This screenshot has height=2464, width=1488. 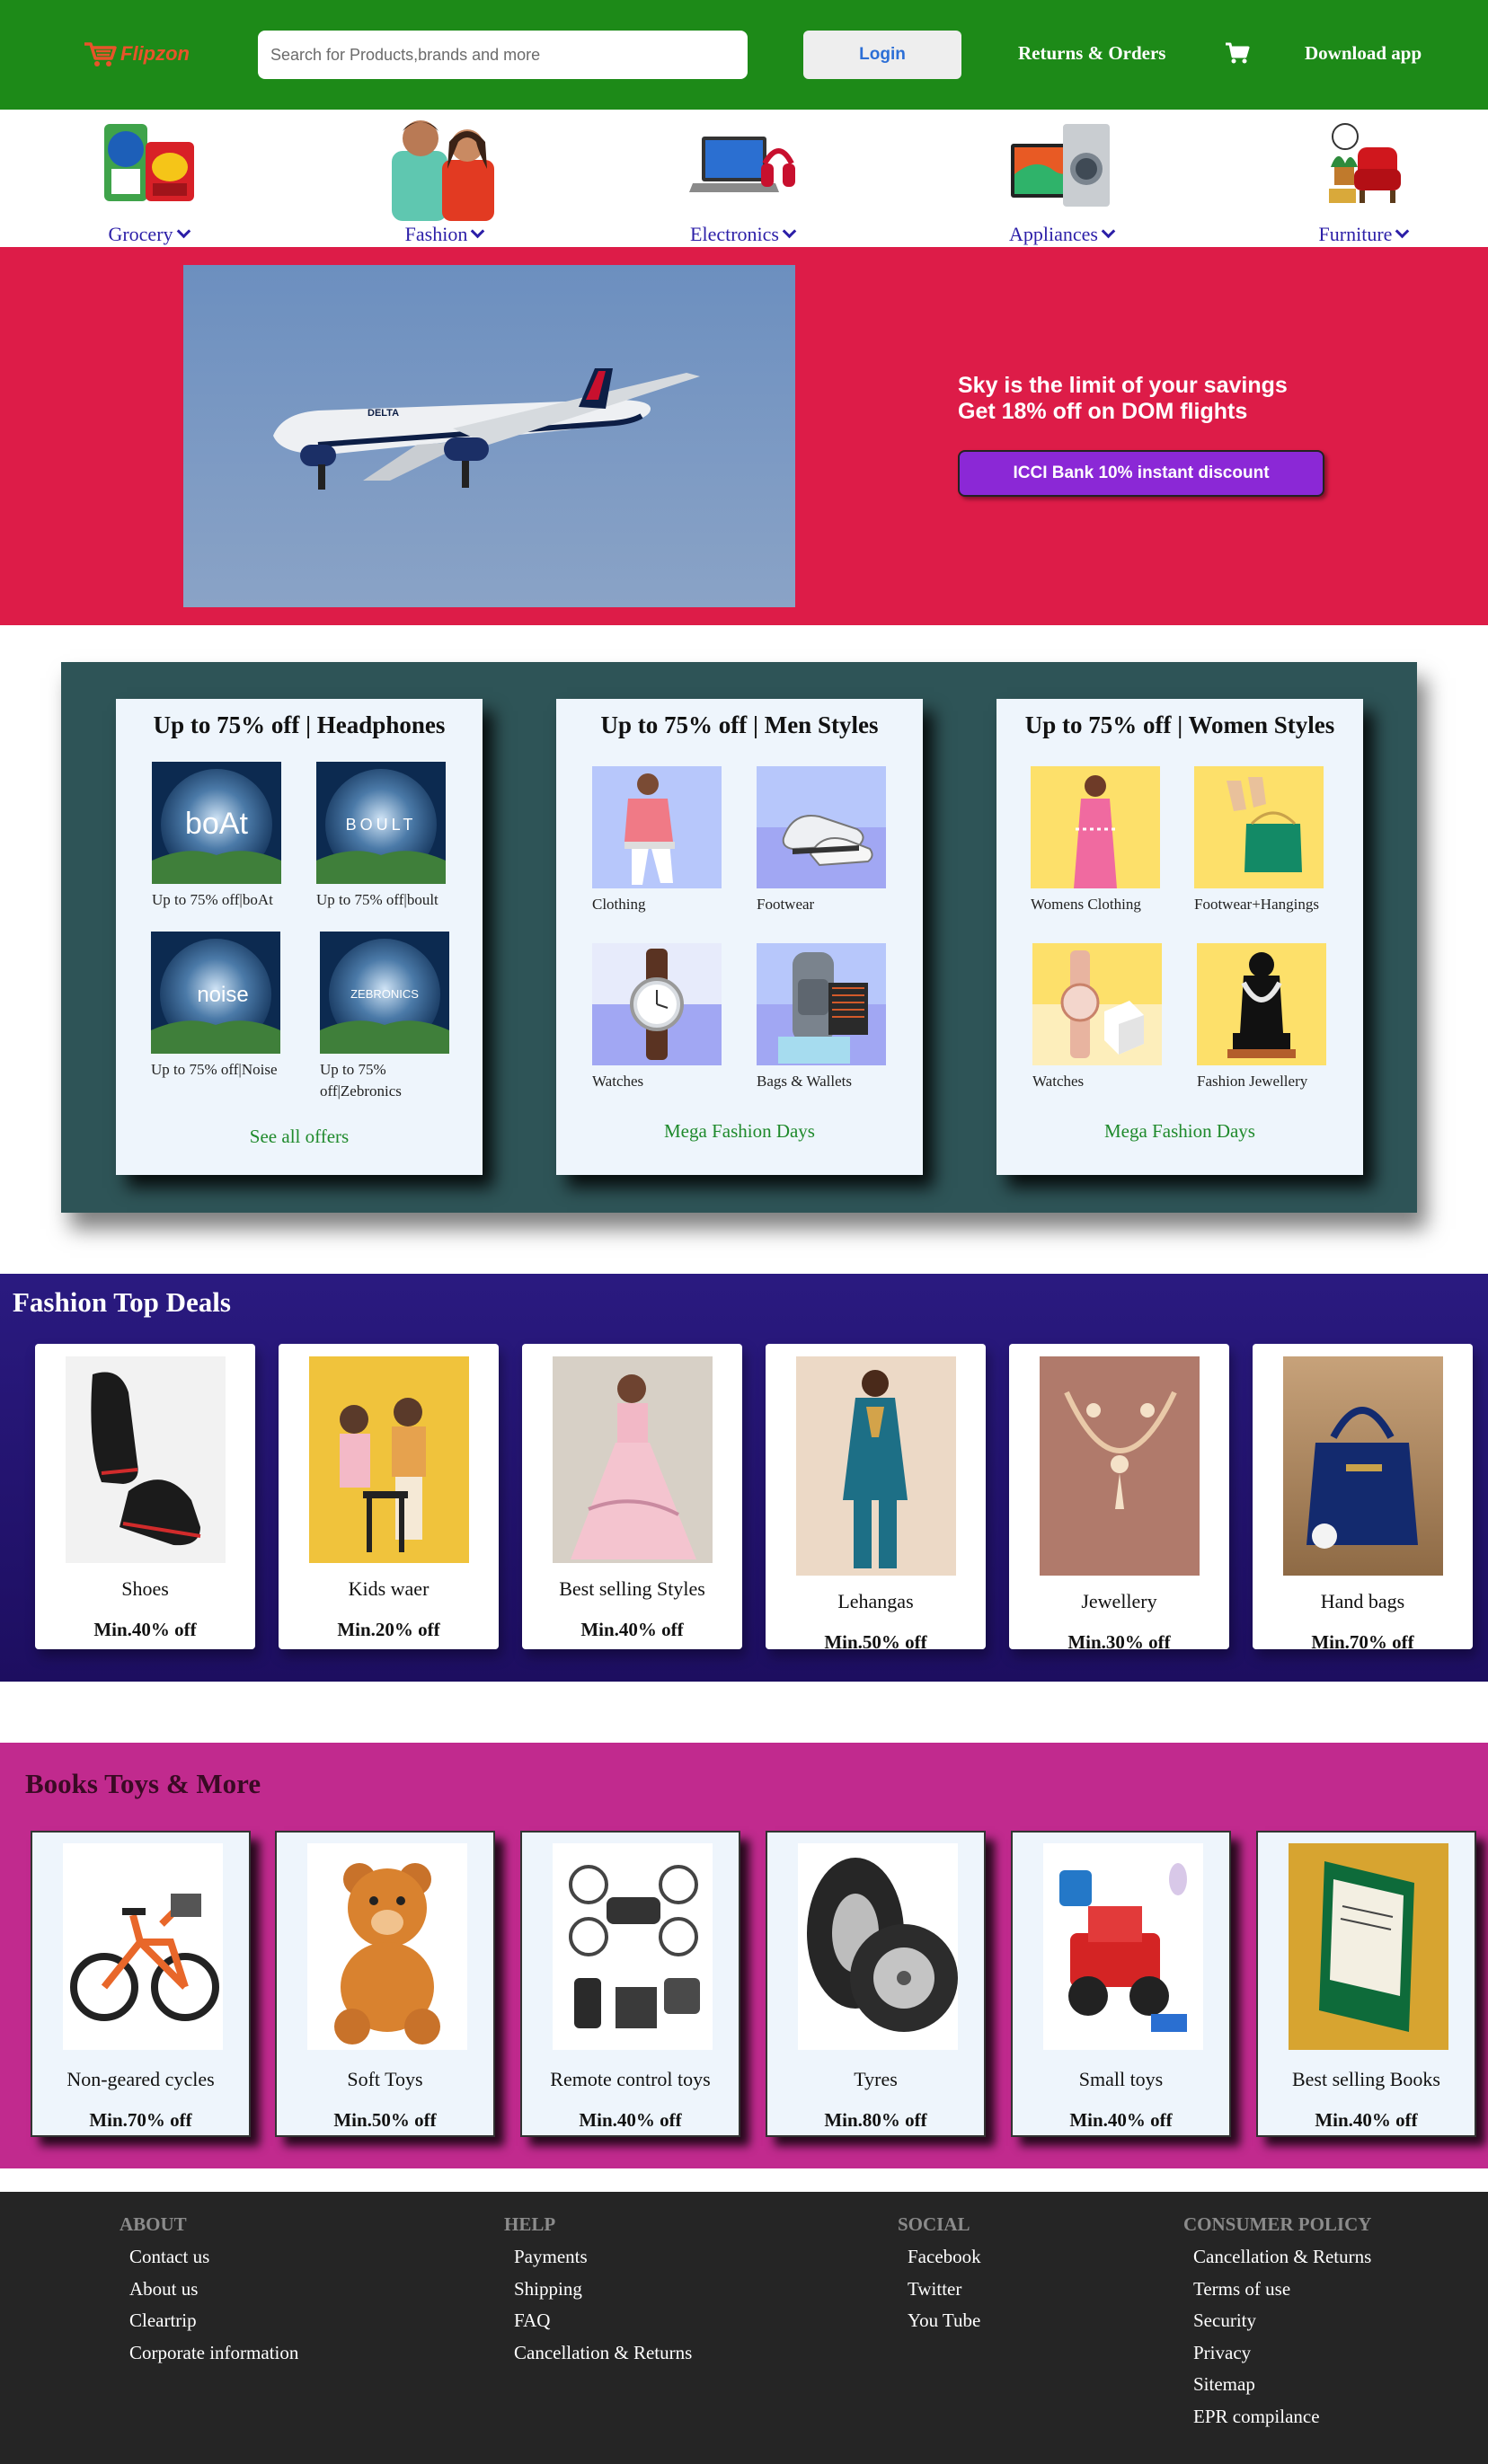 What do you see at coordinates (1282, 2353) in the screenshot?
I see `footer-link: Privacy` at bounding box center [1282, 2353].